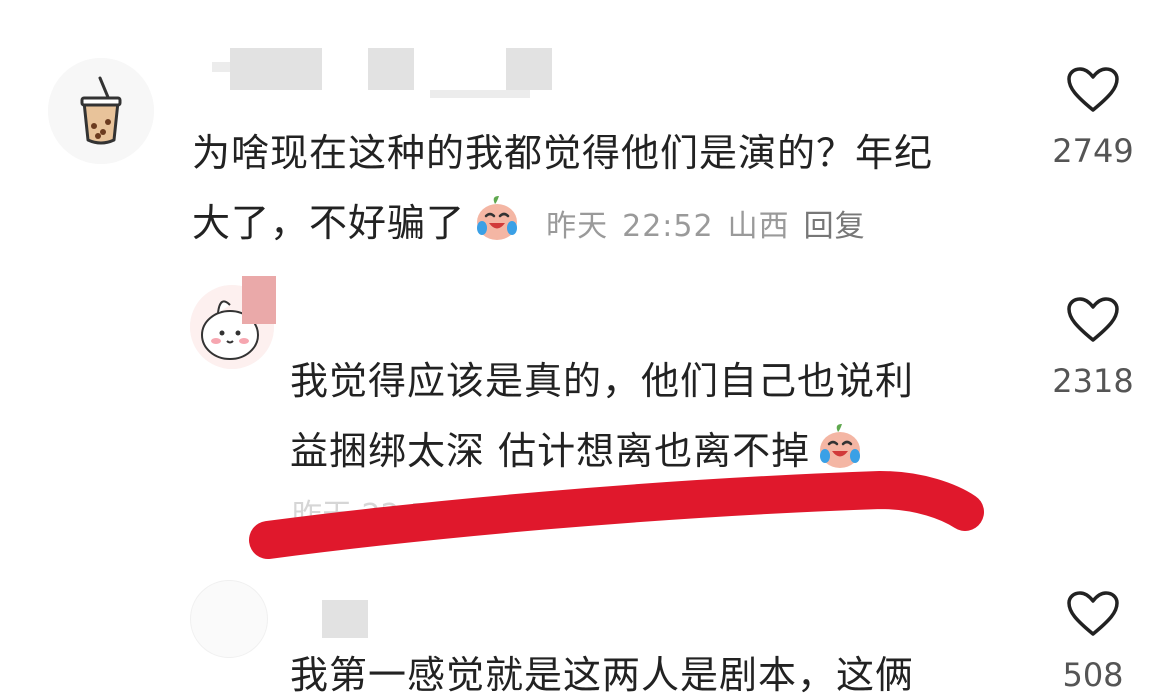 This screenshot has width=1170, height=700. What do you see at coordinates (1093, 118) in the screenshot?
I see `like-button-1: 2749` at bounding box center [1093, 118].